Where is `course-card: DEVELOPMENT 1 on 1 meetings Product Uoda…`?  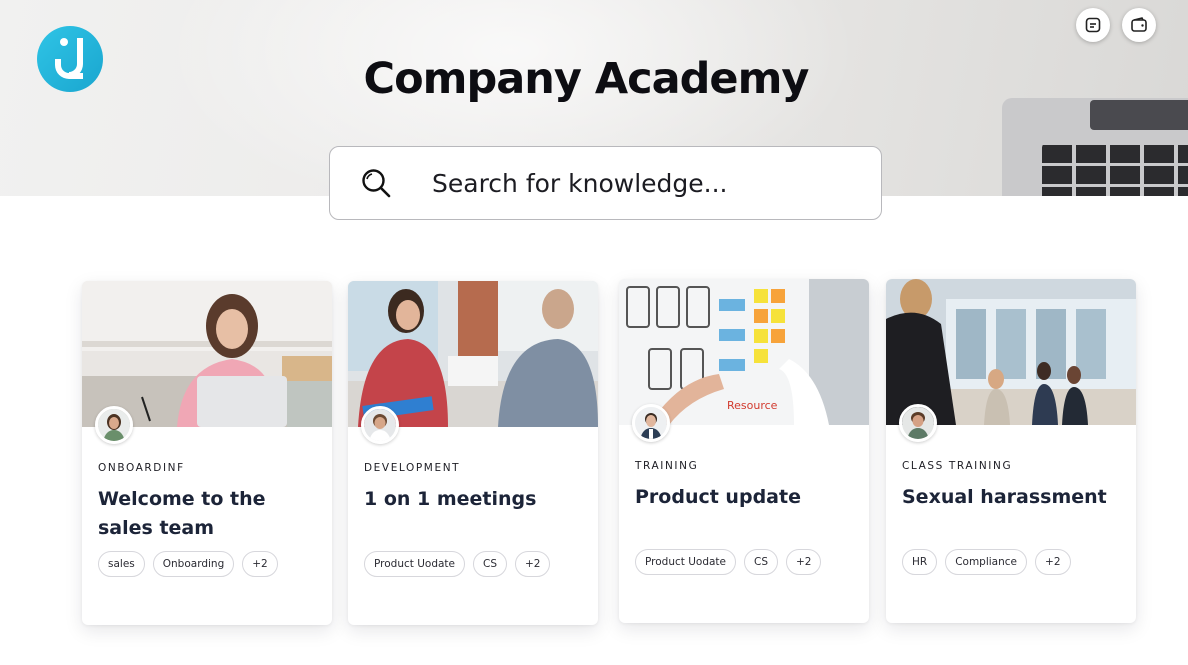 course-card: DEVELOPMENT 1 on 1 meetings Product Uoda… is located at coordinates (473, 453).